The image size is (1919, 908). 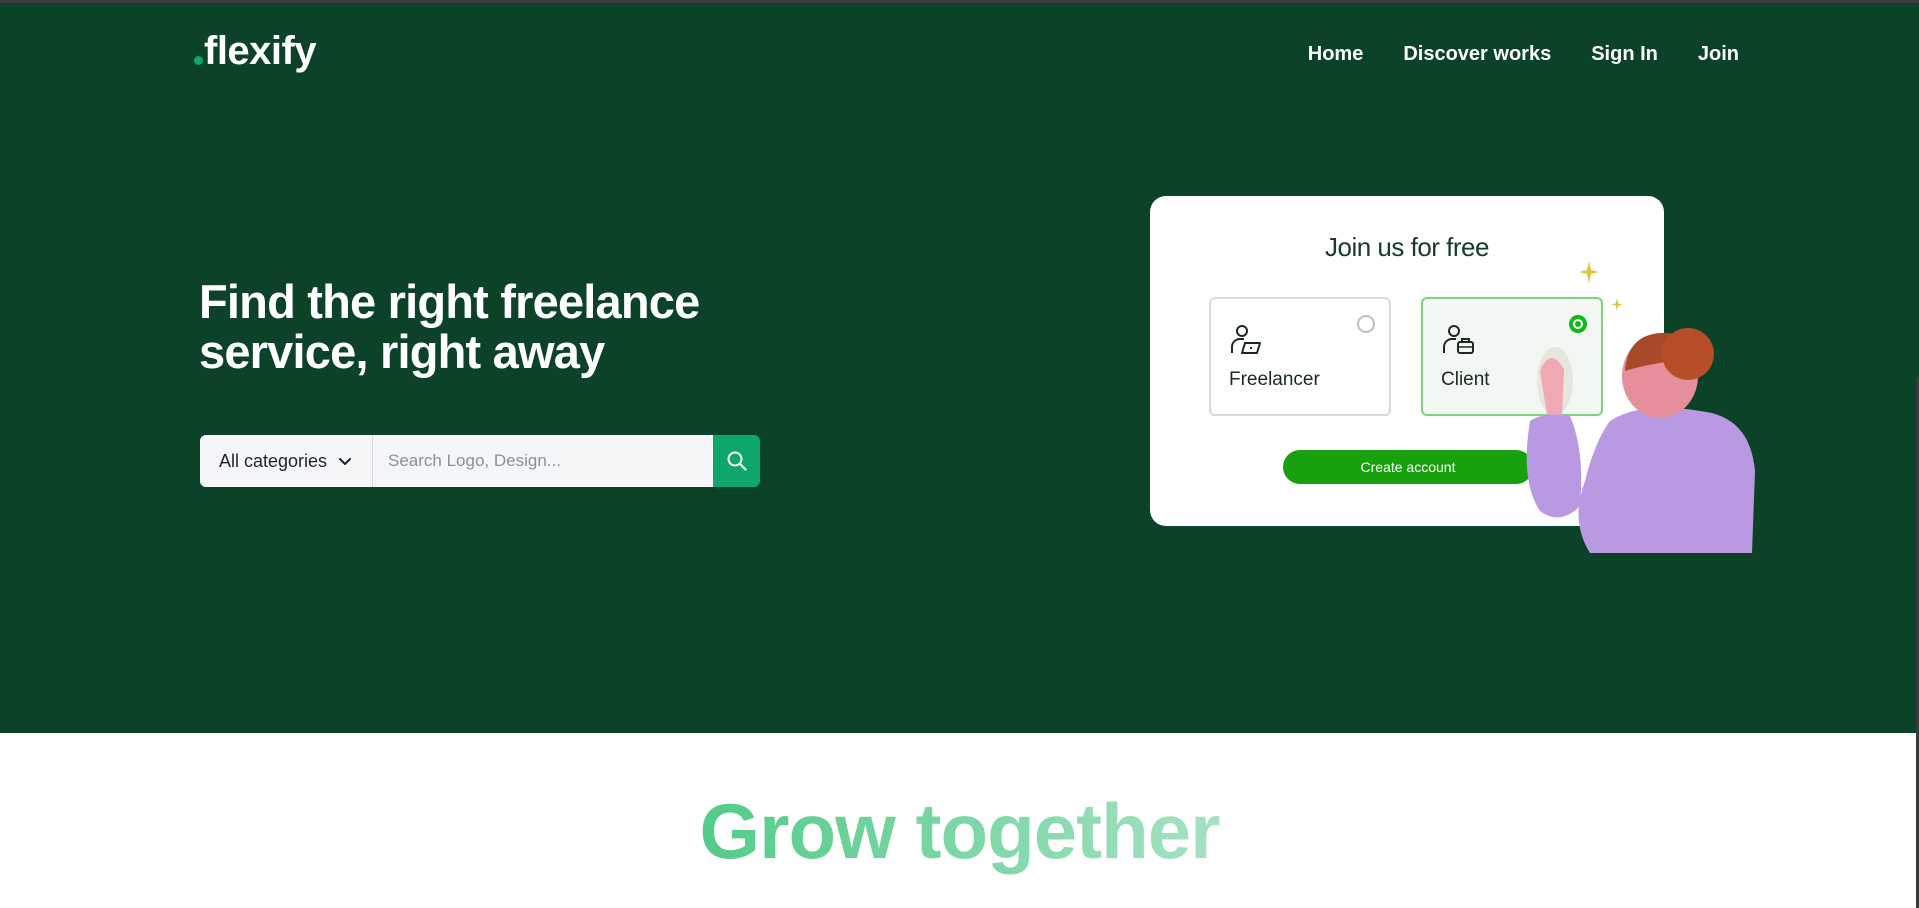 What do you see at coordinates (1589, 272) in the screenshot?
I see `sparkle-icon` at bounding box center [1589, 272].